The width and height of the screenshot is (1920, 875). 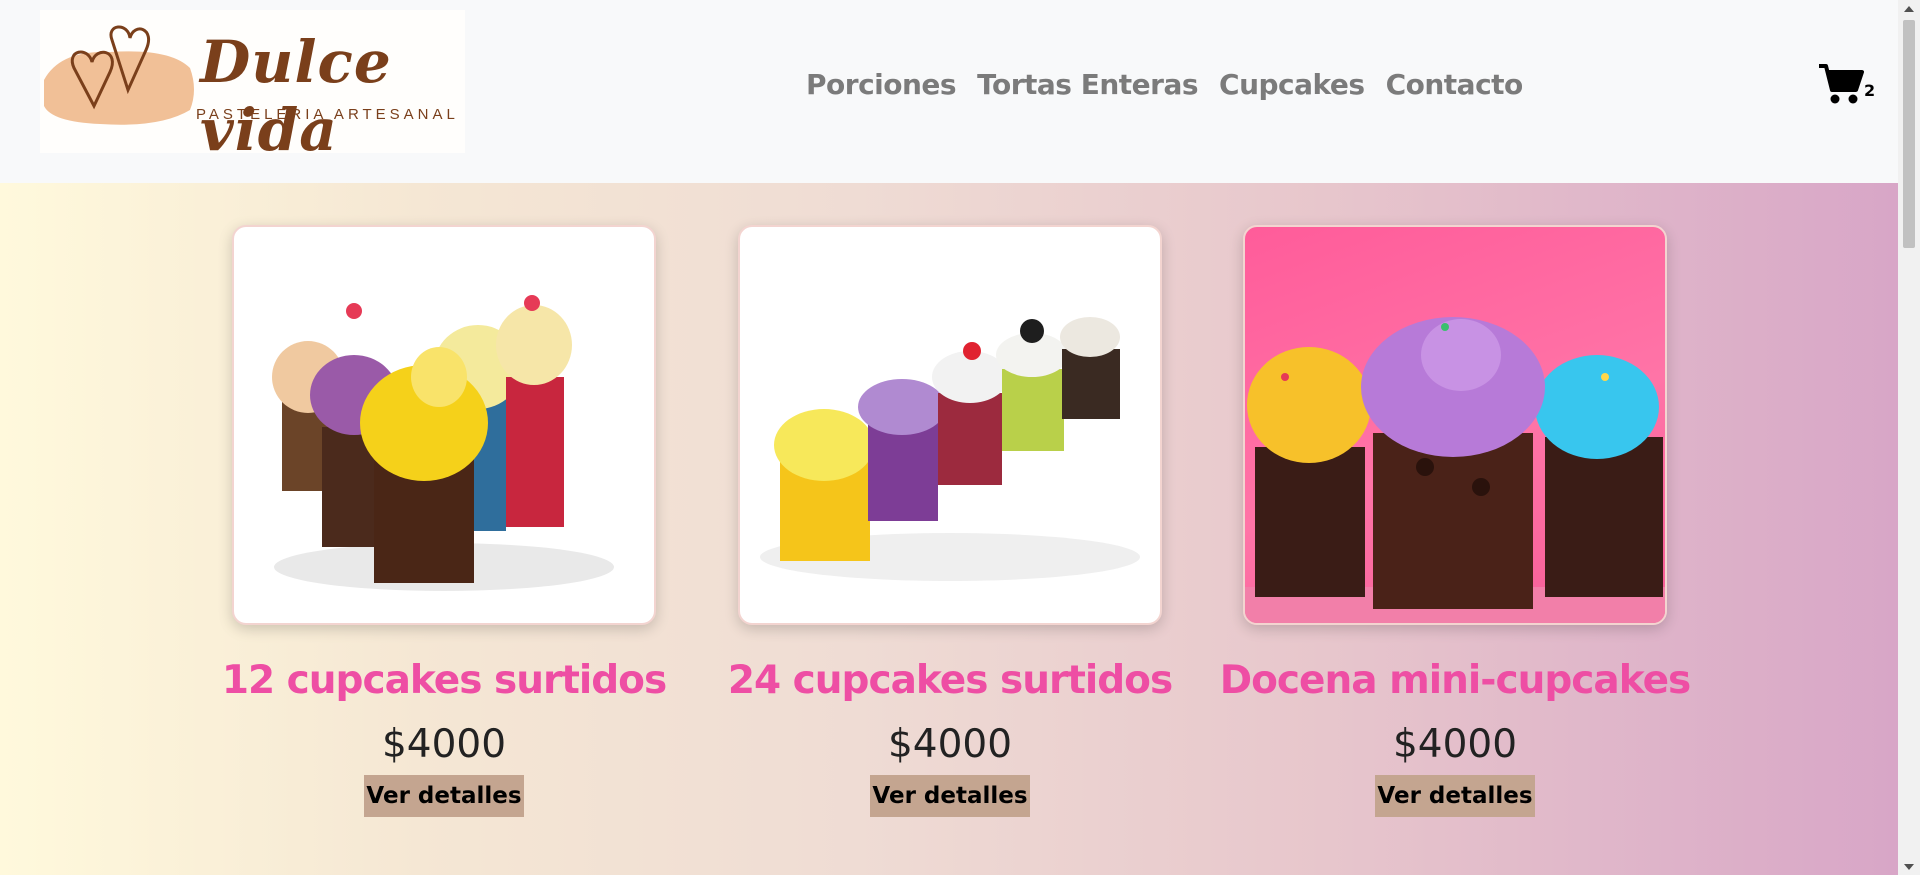 What do you see at coordinates (327, 114) in the screenshot?
I see `brand-subtitle: PASTELERIA ARTESANAL` at bounding box center [327, 114].